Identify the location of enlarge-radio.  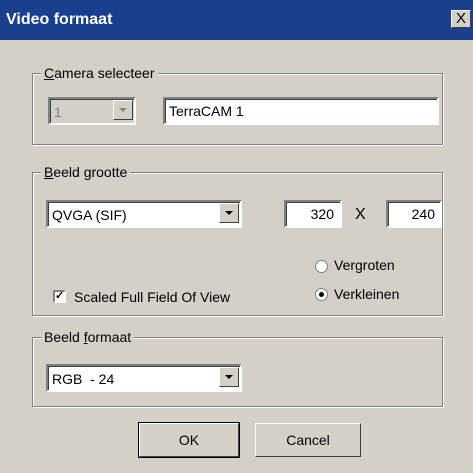
(321, 266).